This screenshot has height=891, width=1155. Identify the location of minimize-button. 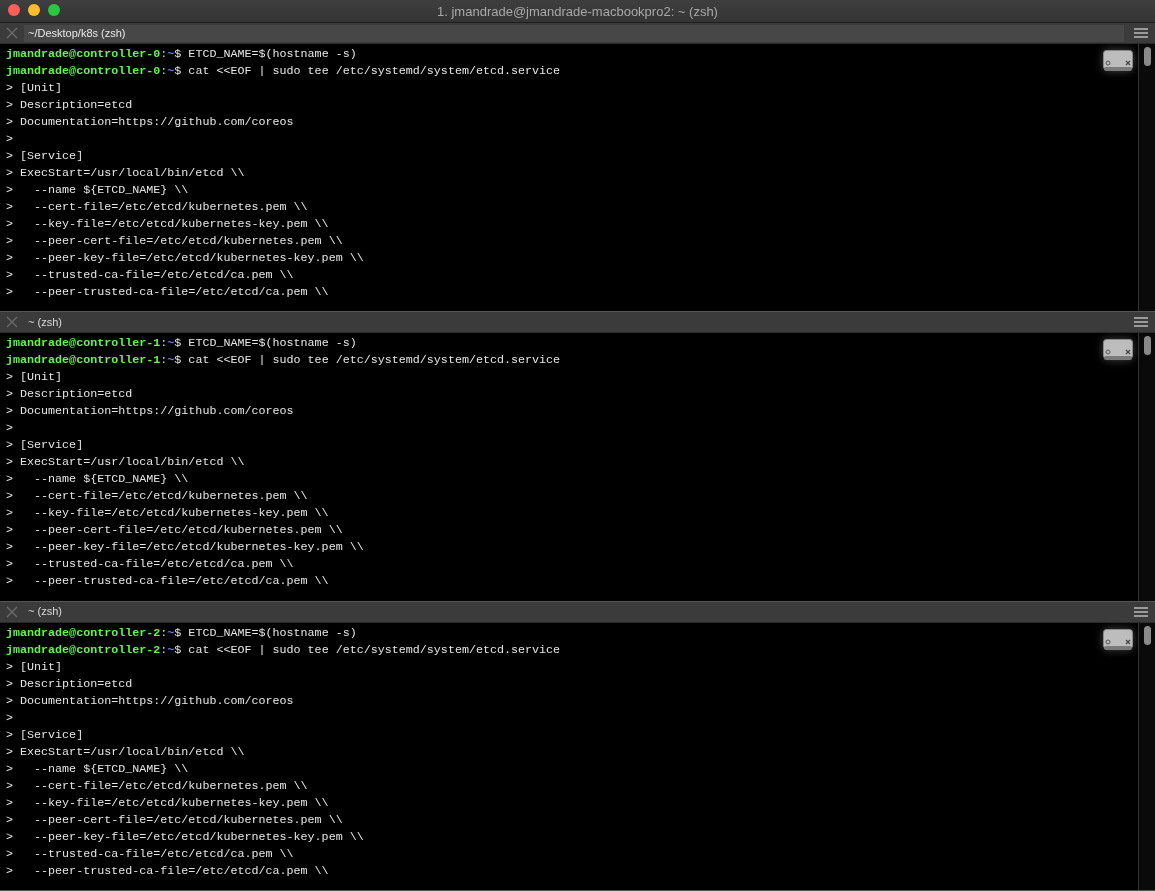
(34, 10).